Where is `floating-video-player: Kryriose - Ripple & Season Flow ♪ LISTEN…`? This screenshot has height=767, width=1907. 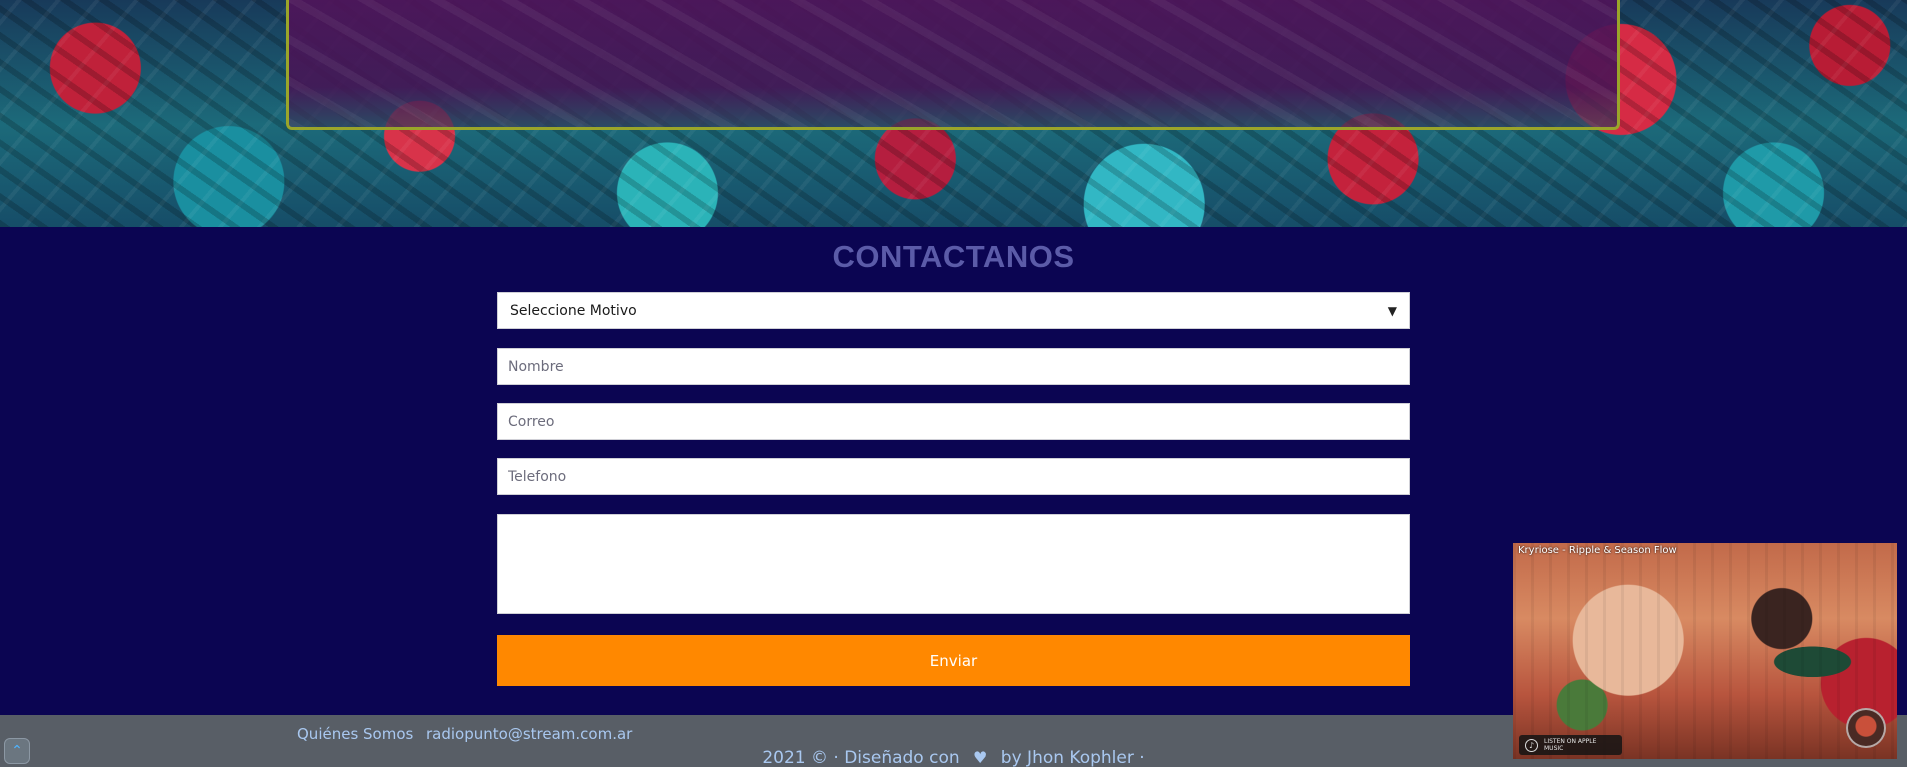
floating-video-player: Kryriose - Ripple & Season Flow ♪ LISTEN… is located at coordinates (1705, 651).